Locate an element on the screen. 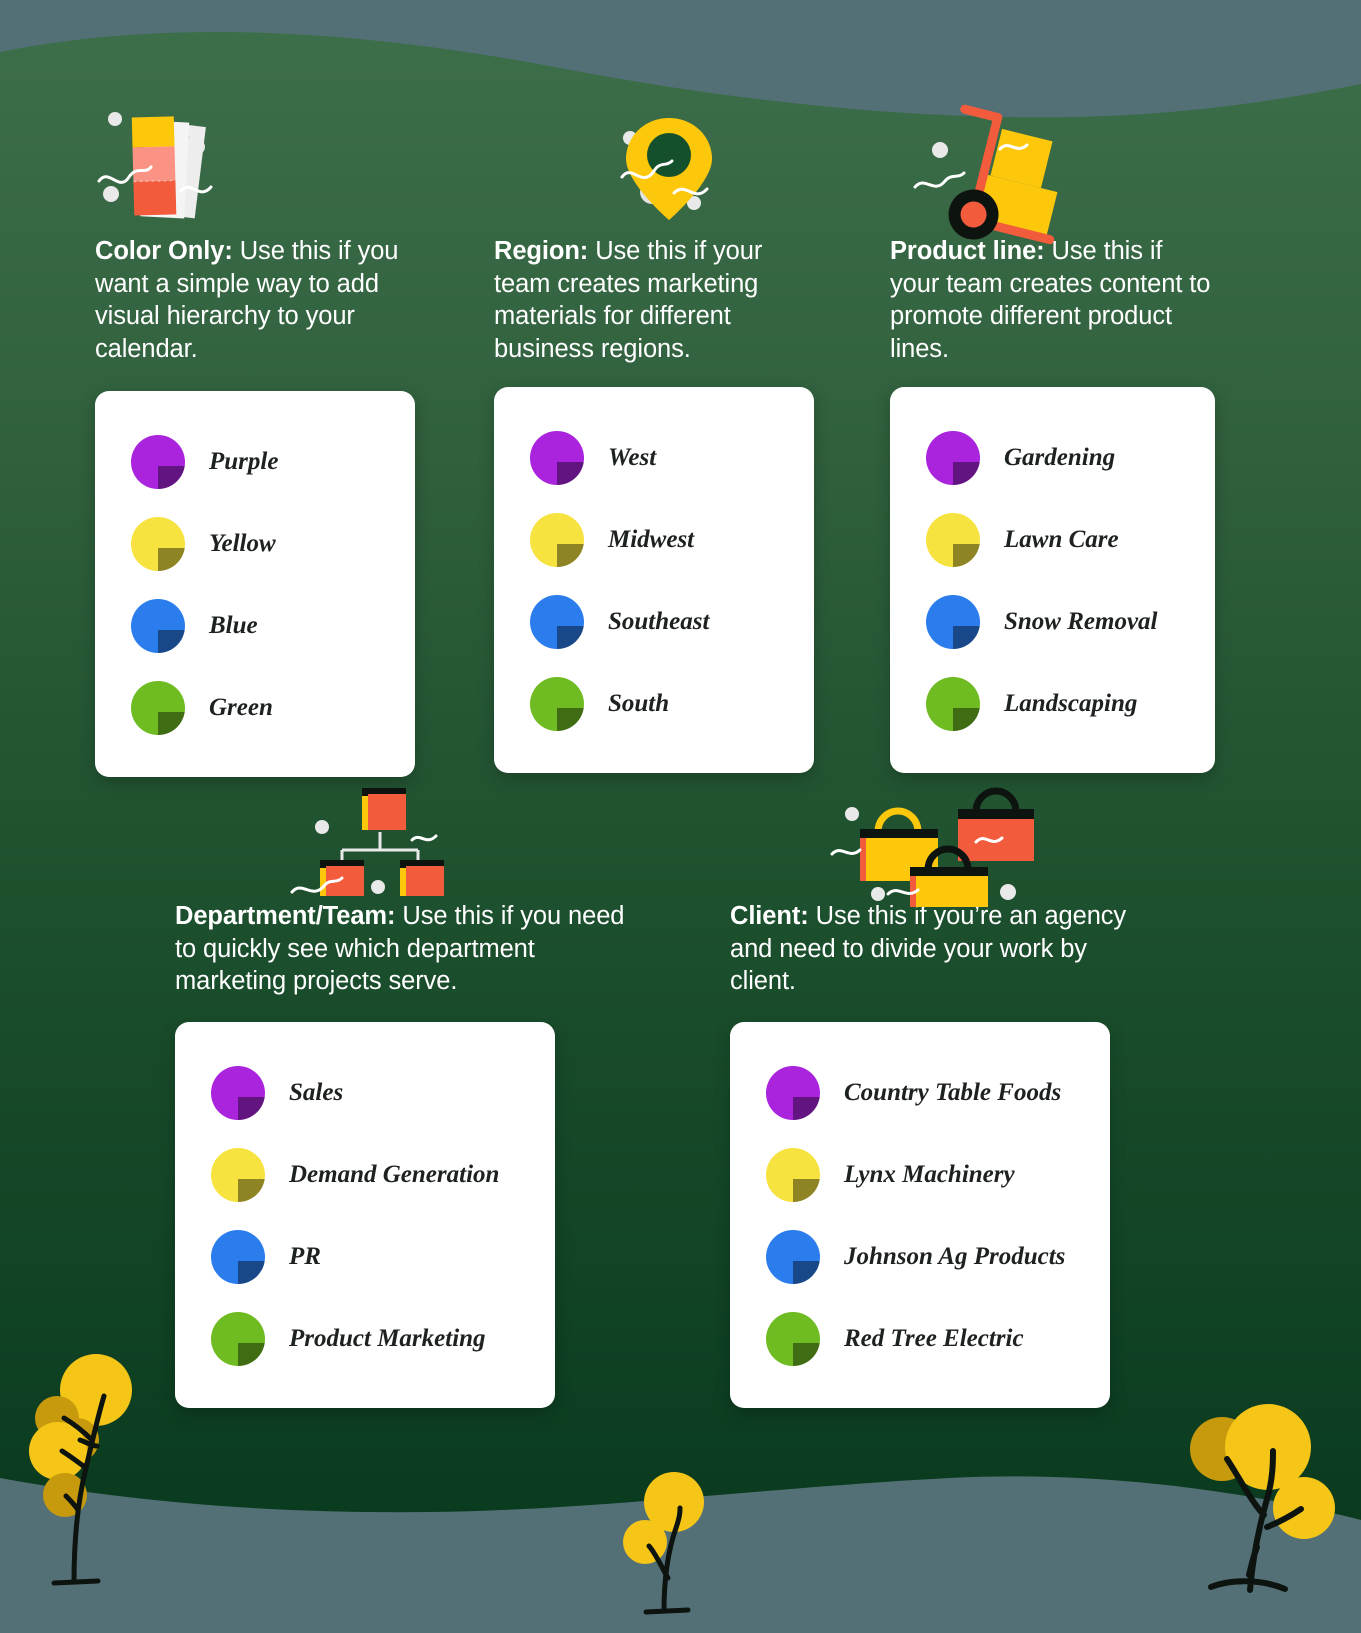 Image resolution: width=1361 pixels, height=1633 pixels. list-item: West is located at coordinates (659, 458).